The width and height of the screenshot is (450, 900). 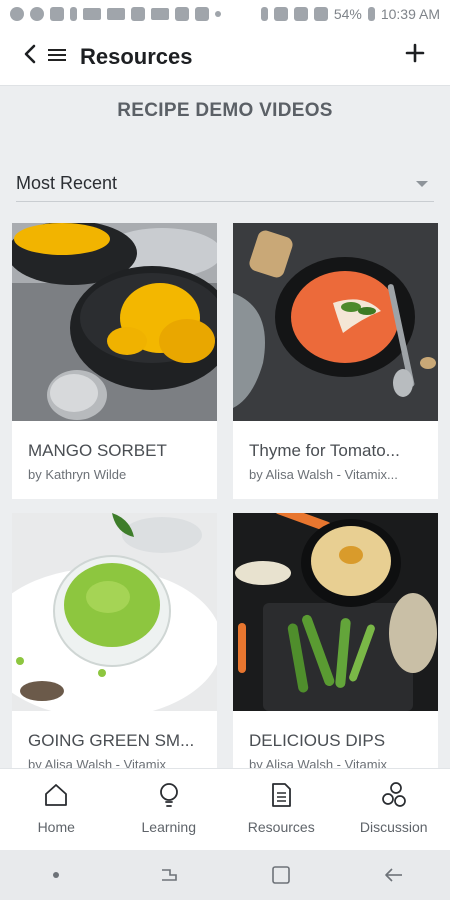 I want to click on recent-apps-icon, so click(x=169, y=875).